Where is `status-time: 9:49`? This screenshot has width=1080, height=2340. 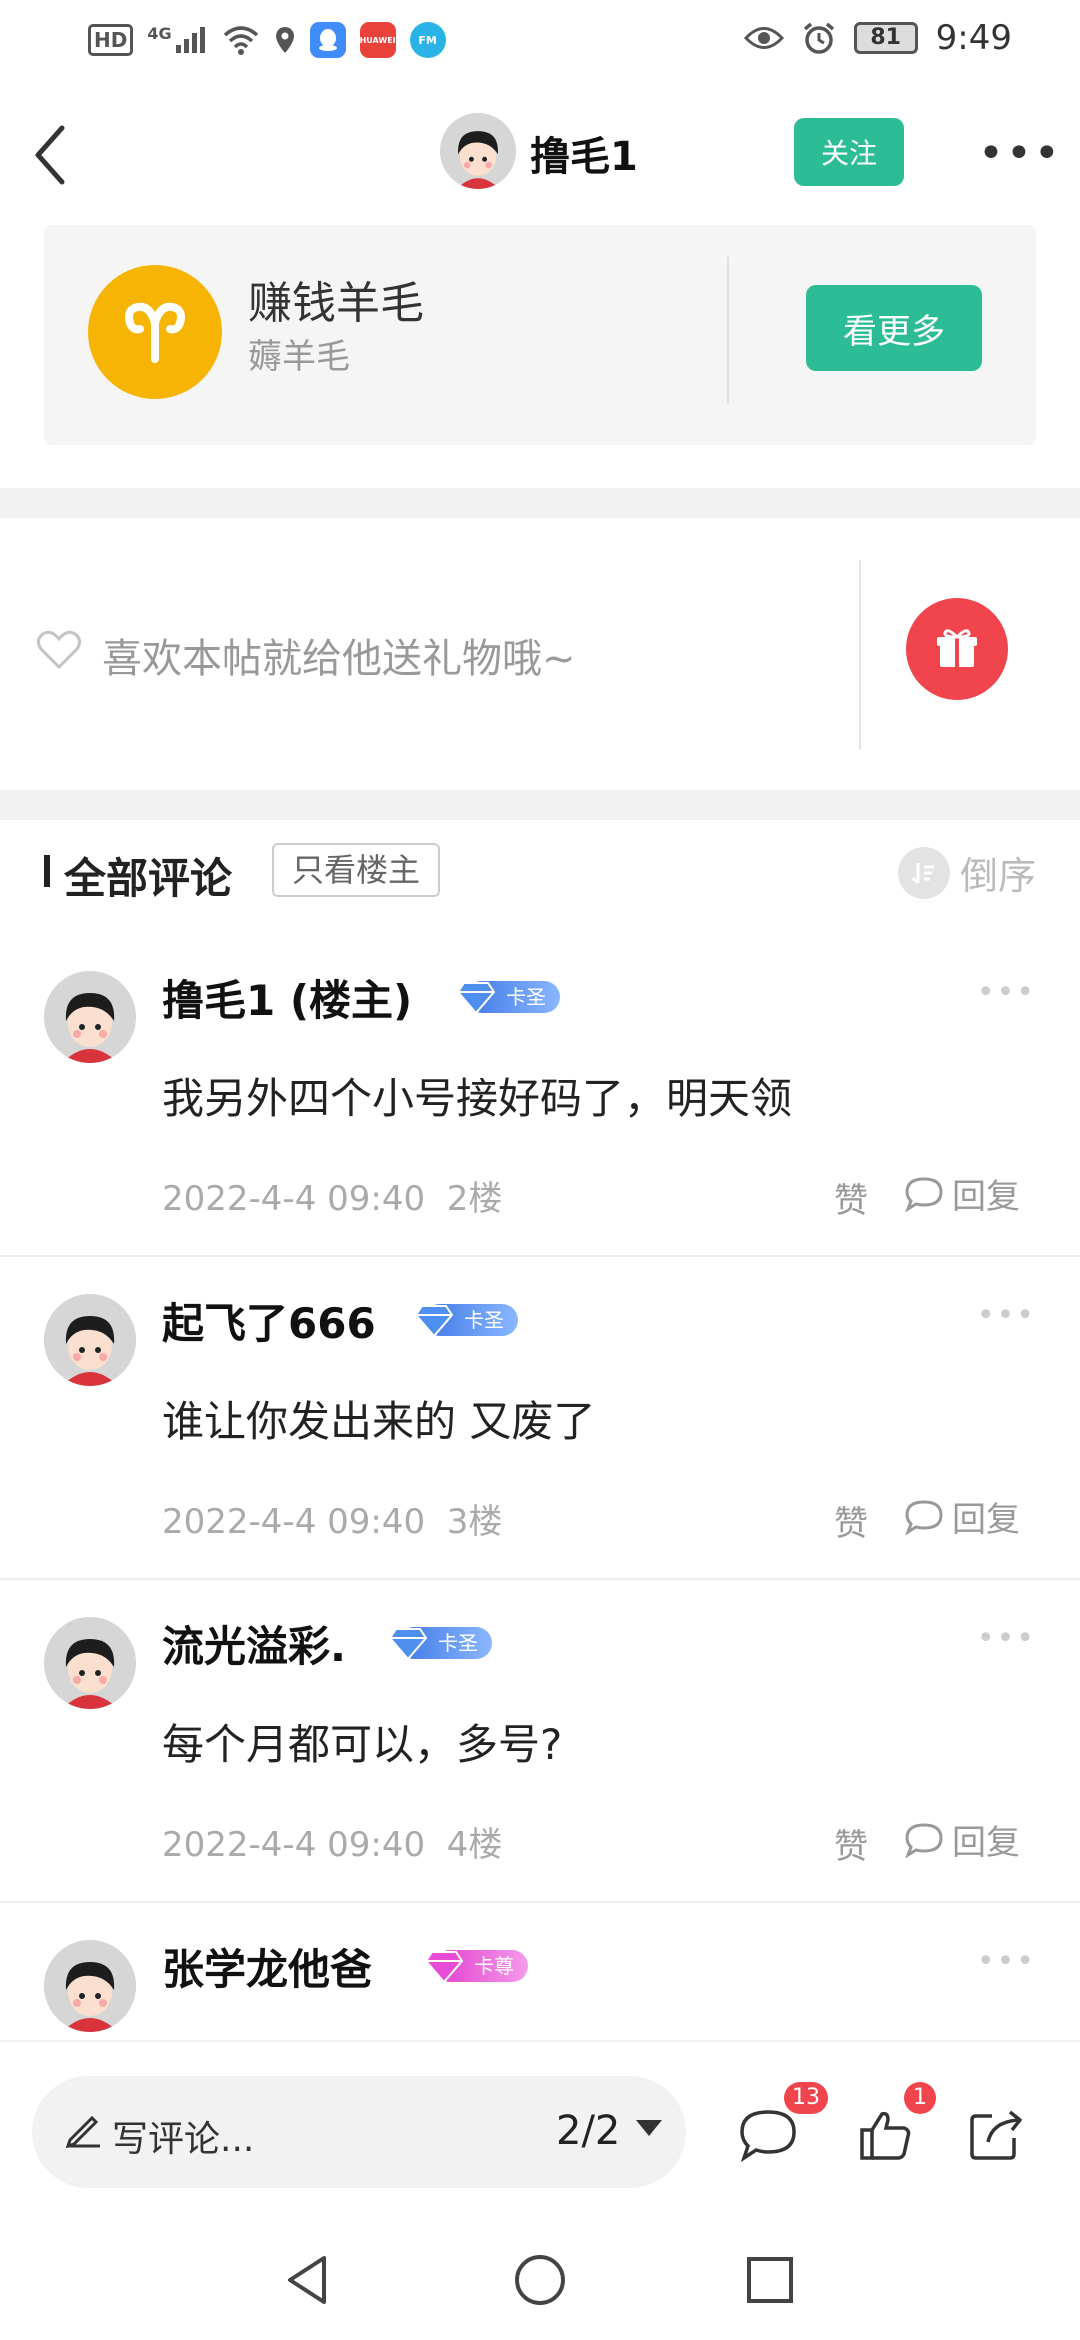
status-time: 9:49 is located at coordinates (973, 38).